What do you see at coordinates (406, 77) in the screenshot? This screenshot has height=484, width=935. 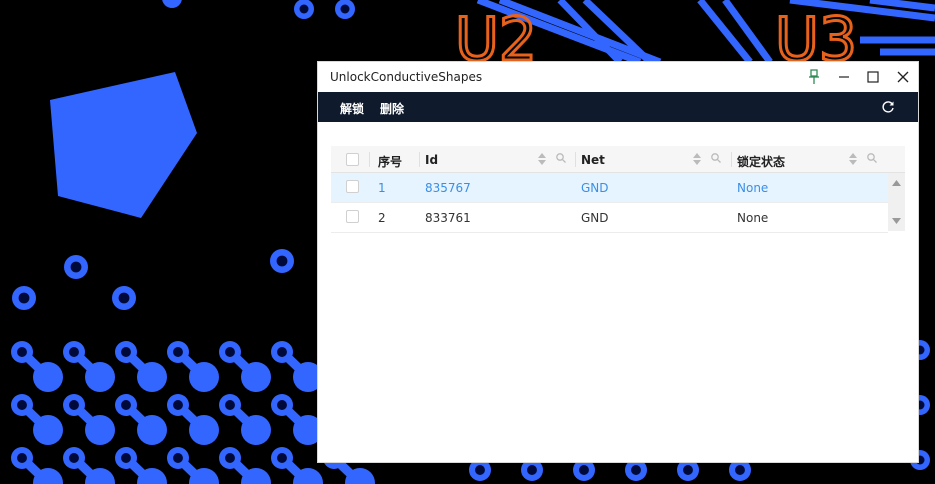 I see `window-title: UnlockConductiveShapes` at bounding box center [406, 77].